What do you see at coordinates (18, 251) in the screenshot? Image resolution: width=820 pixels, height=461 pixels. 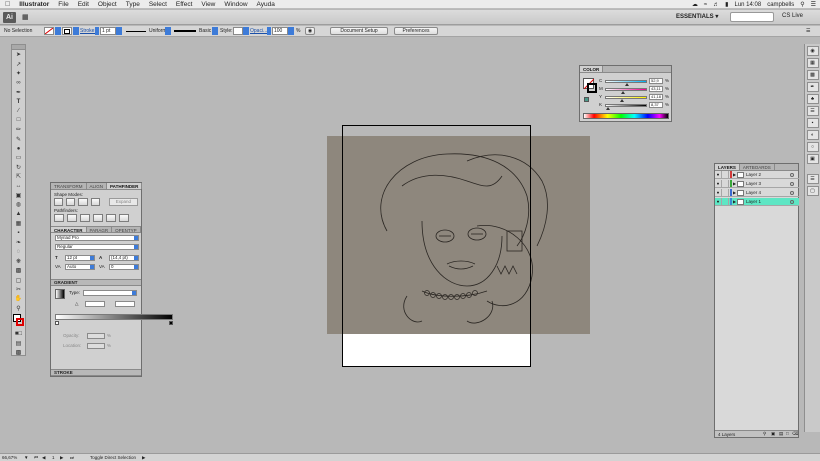 I see `blend-tool-icon: ◌` at bounding box center [18, 251].